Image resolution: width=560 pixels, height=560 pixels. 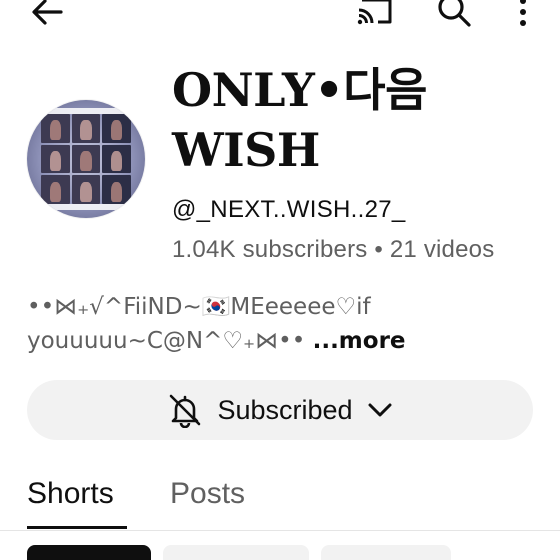 I want to click on channel-handle: @_NEXT..WISH..27_, so click(x=289, y=209).